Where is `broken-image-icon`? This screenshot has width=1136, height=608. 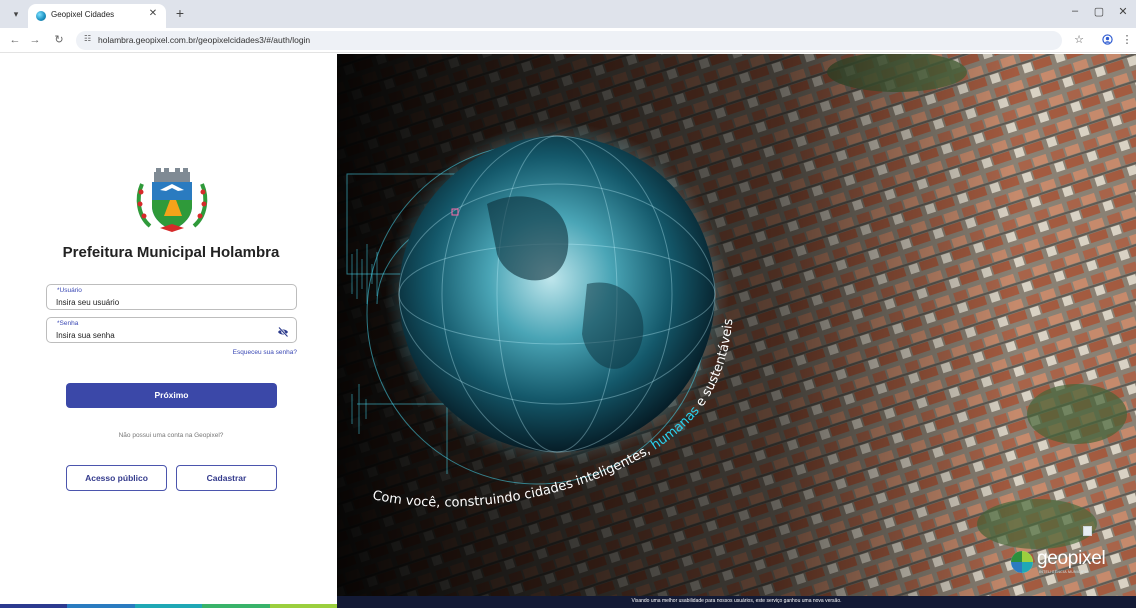
broken-image-icon is located at coordinates (1087, 531).